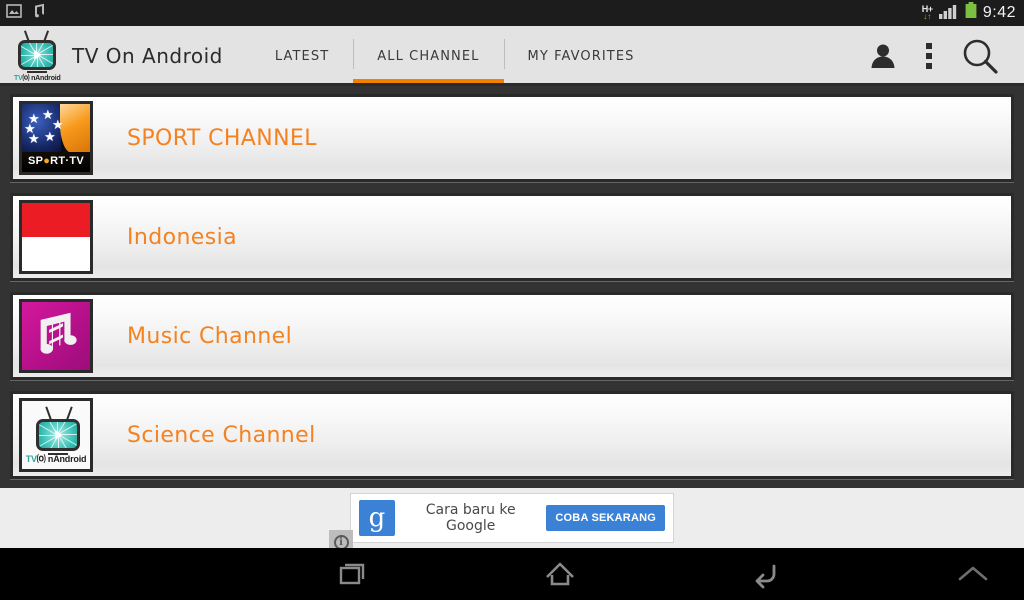  Describe the element at coordinates (222, 138) in the screenshot. I see `list-item-label: SPORT CHANNEL` at that location.